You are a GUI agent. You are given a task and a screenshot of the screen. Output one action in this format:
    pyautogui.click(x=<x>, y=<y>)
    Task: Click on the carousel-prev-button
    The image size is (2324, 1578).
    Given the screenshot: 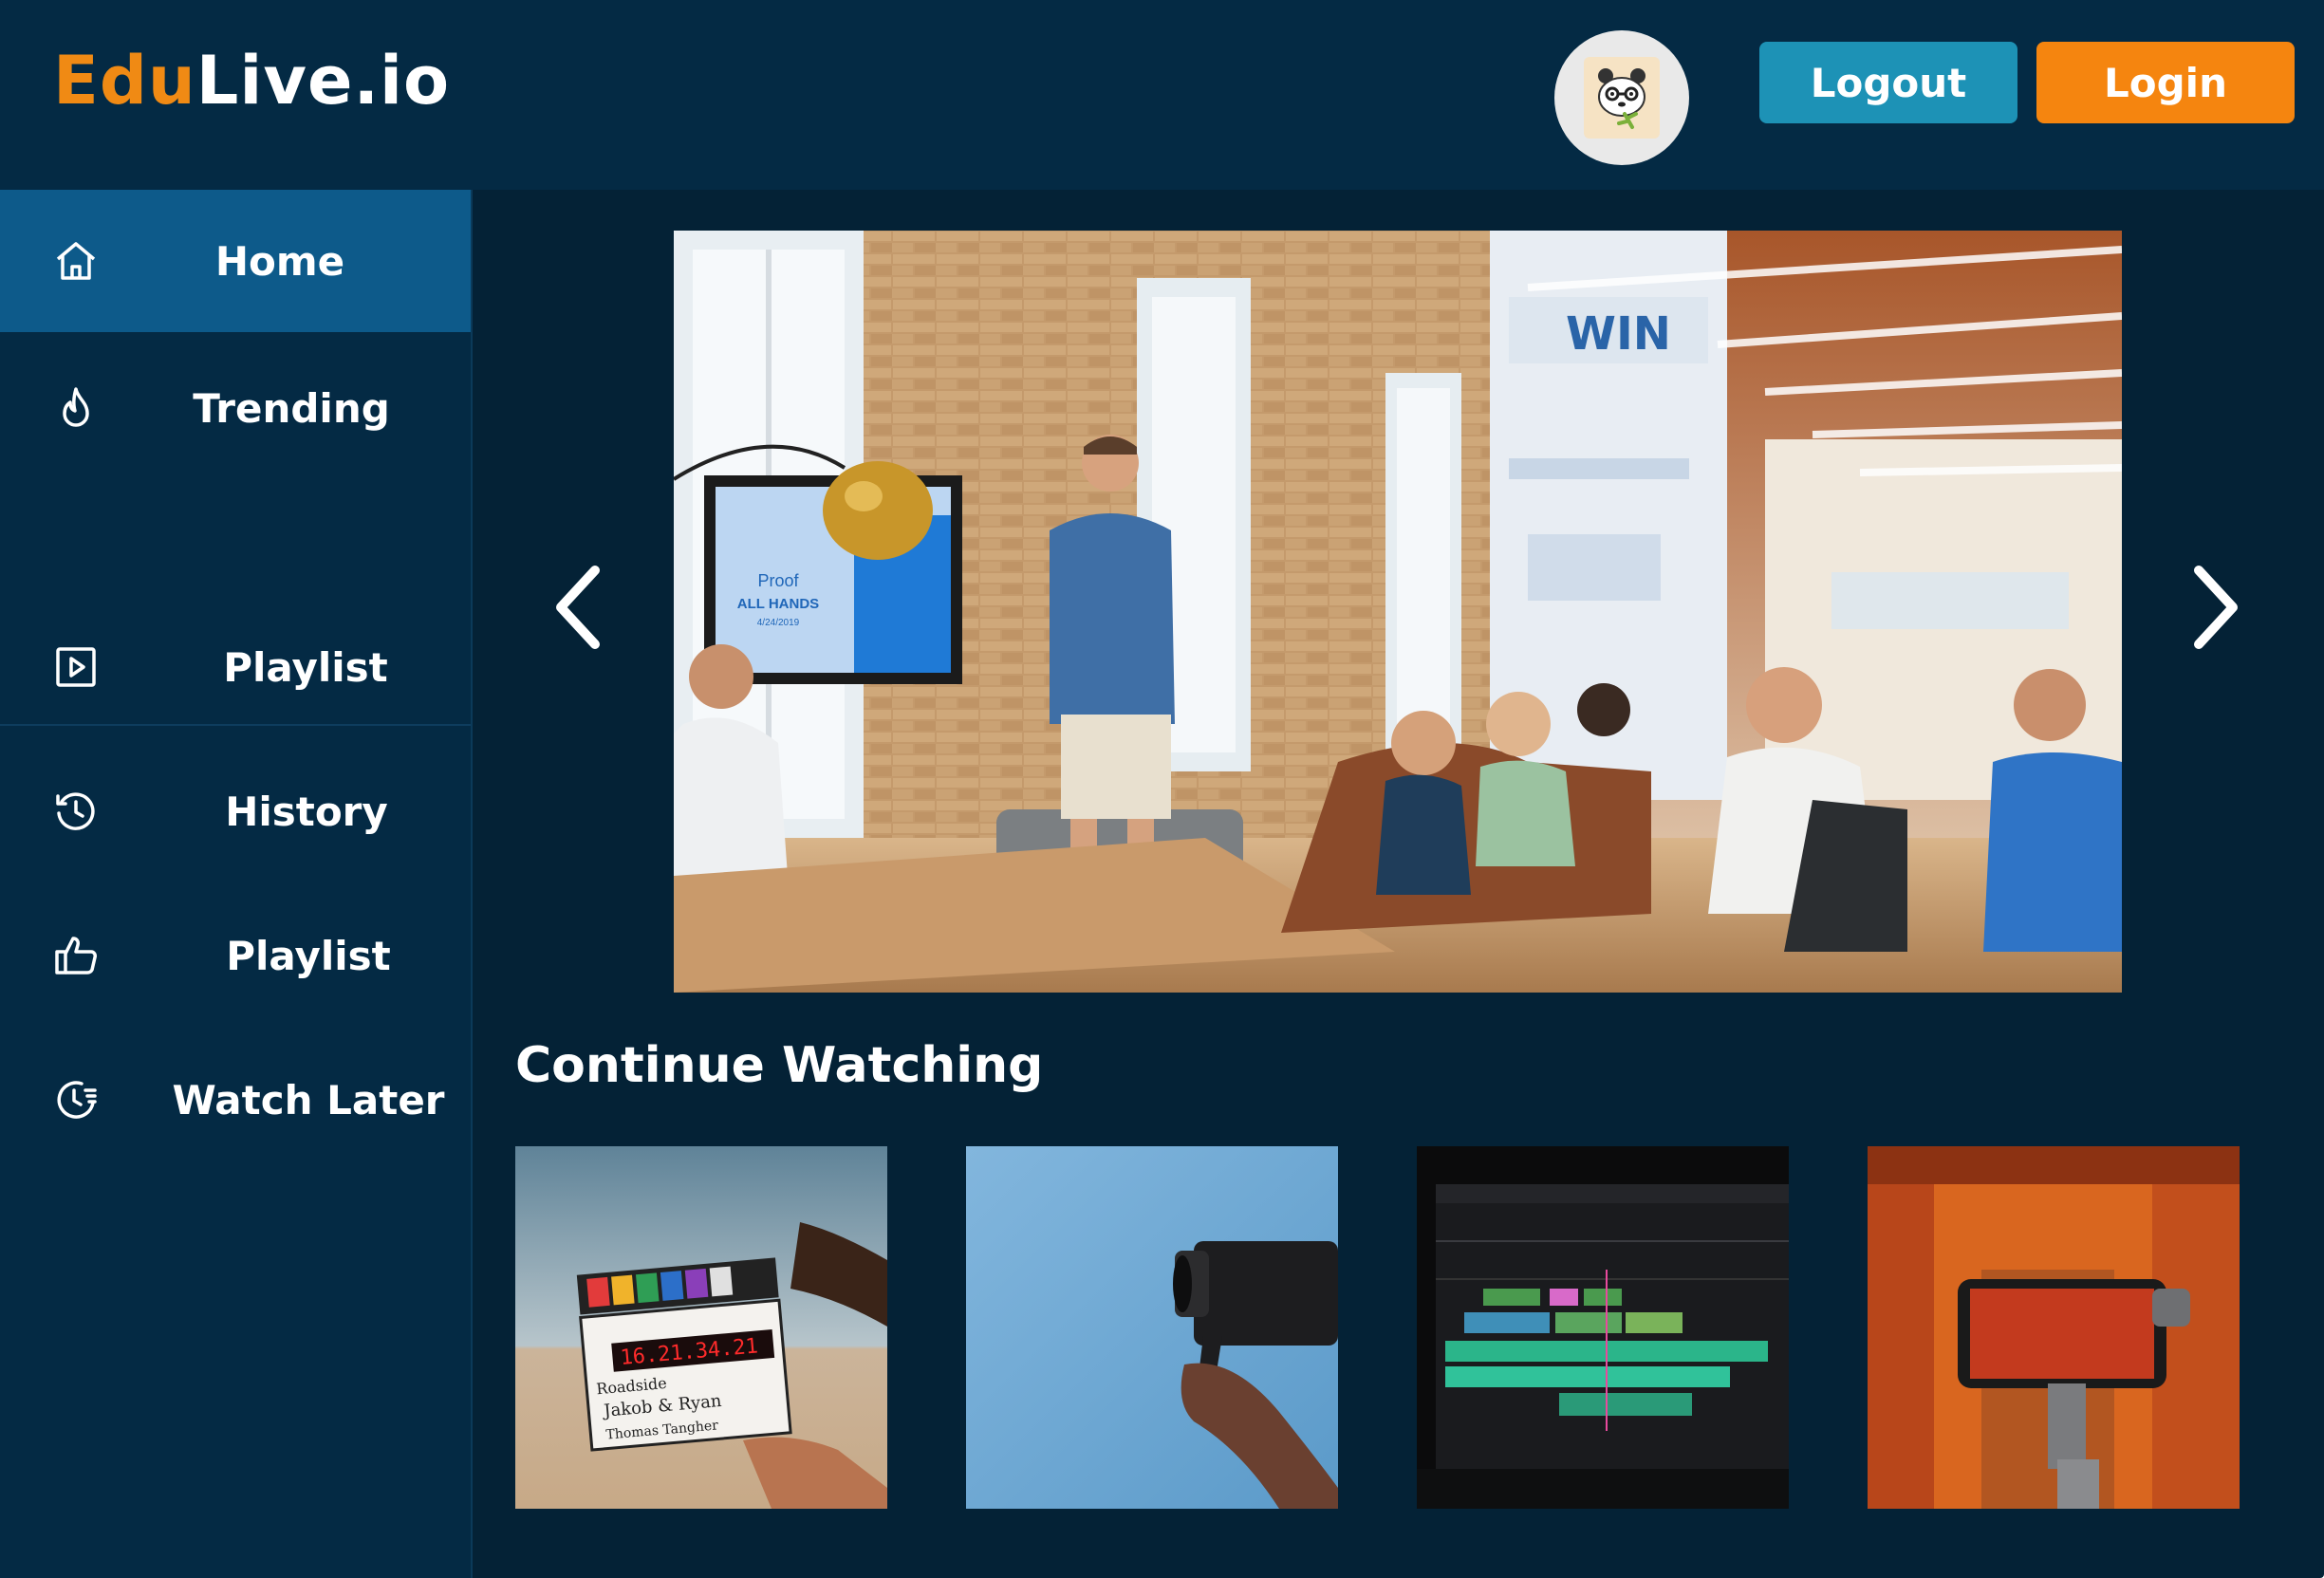 What is the action you would take?
    pyautogui.click(x=578, y=607)
    